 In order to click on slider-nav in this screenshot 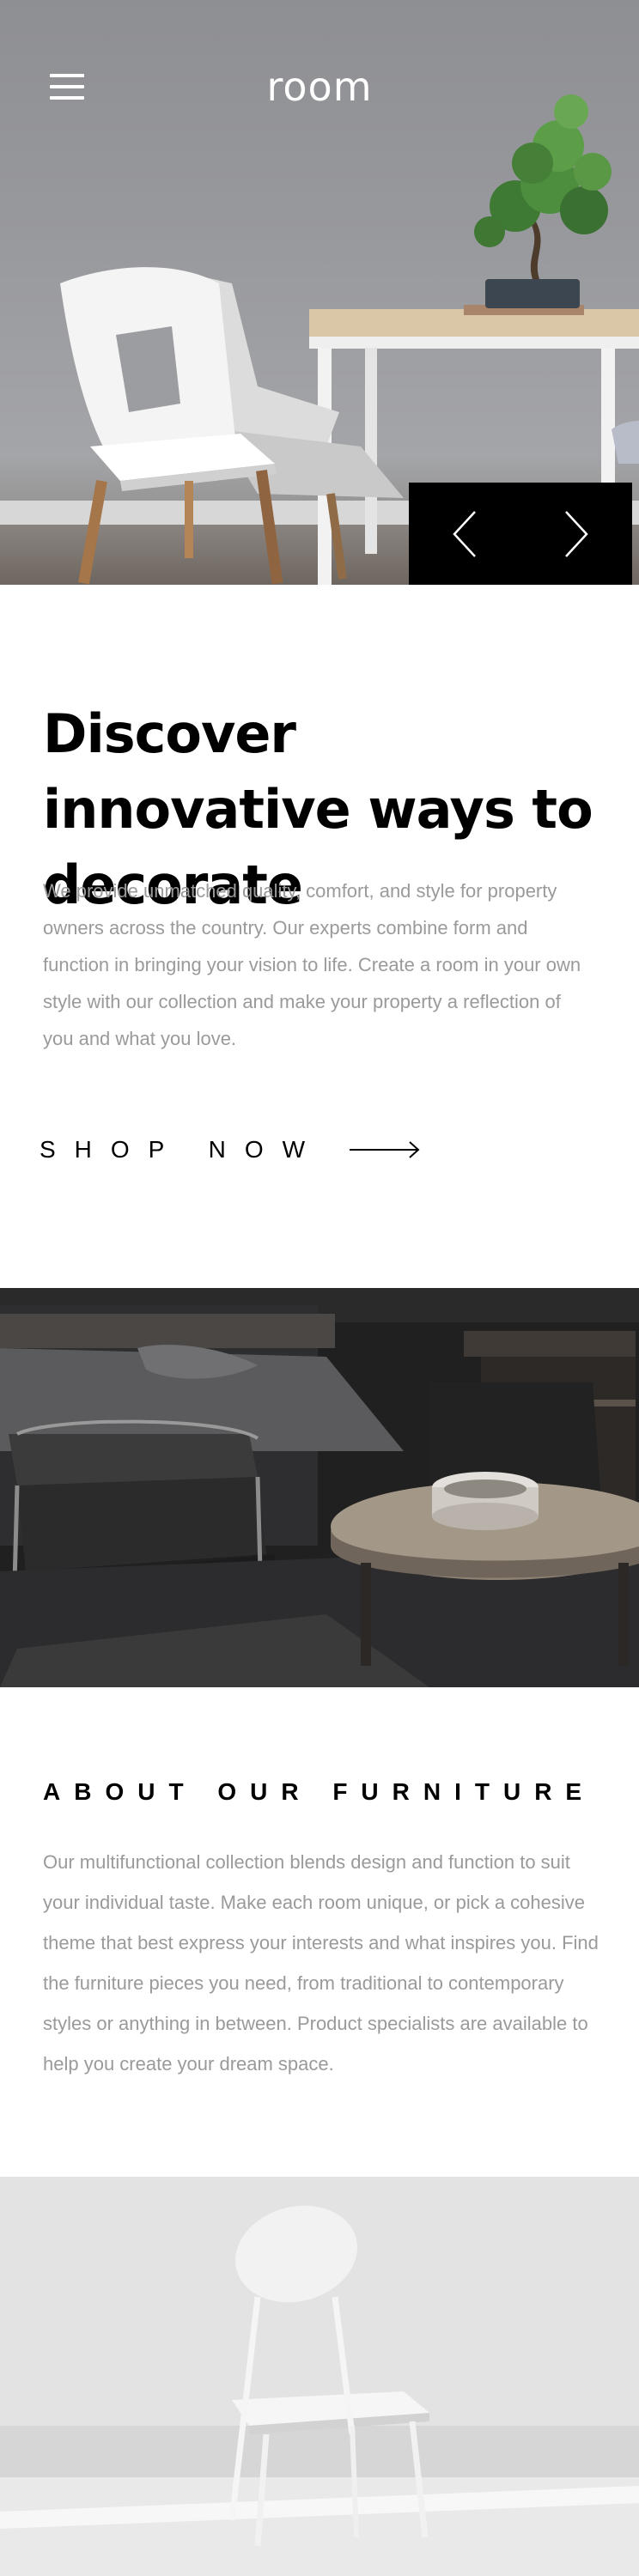, I will do `click(520, 534)`.